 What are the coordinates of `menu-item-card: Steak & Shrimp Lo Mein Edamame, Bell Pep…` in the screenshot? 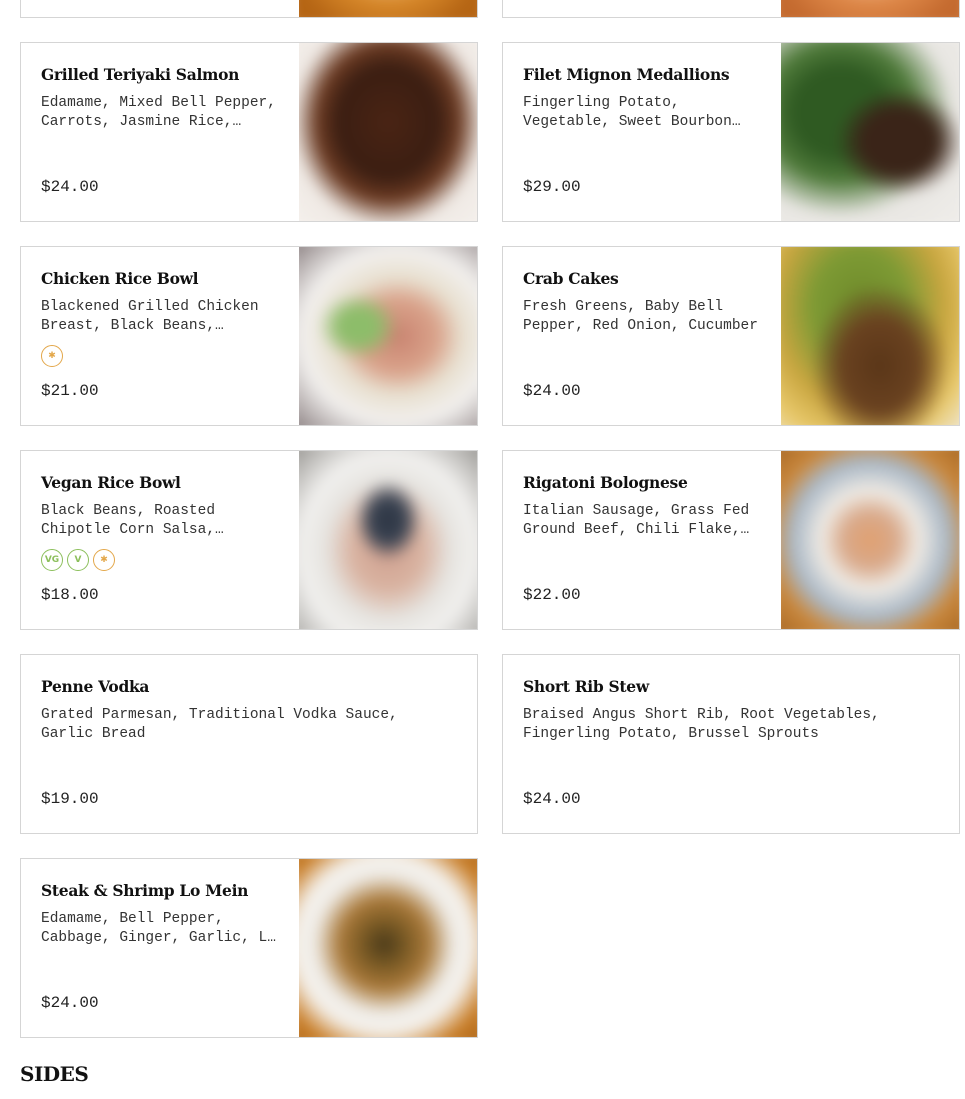 It's located at (249, 948).